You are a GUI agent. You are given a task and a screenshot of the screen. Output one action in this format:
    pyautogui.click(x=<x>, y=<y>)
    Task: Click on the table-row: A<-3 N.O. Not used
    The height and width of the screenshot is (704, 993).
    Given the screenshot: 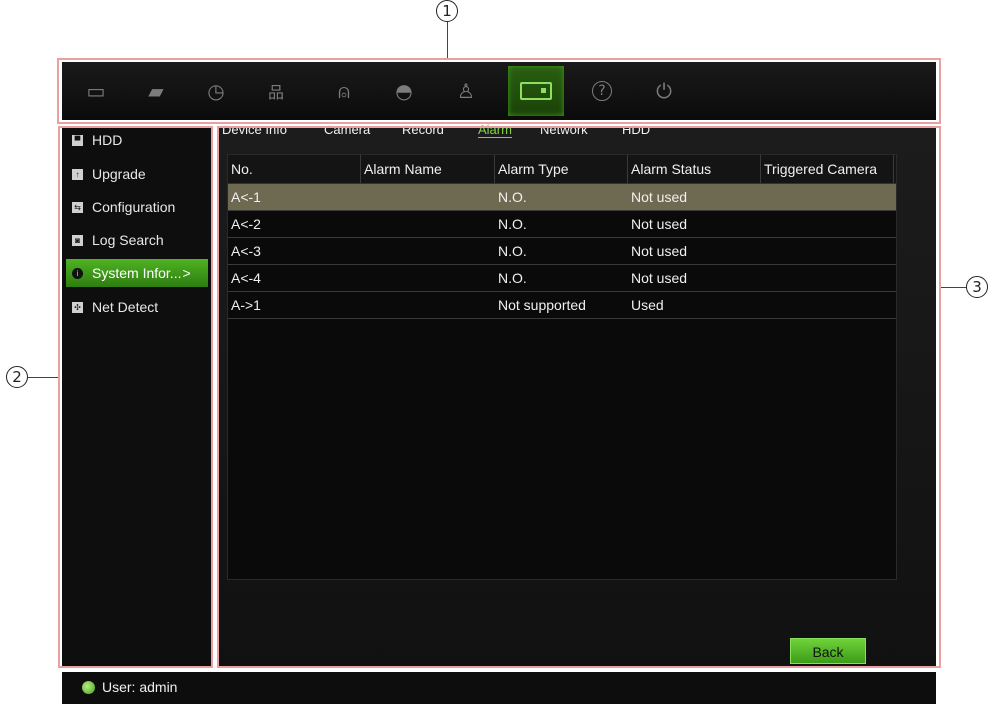 What is the action you would take?
    pyautogui.click(x=562, y=251)
    